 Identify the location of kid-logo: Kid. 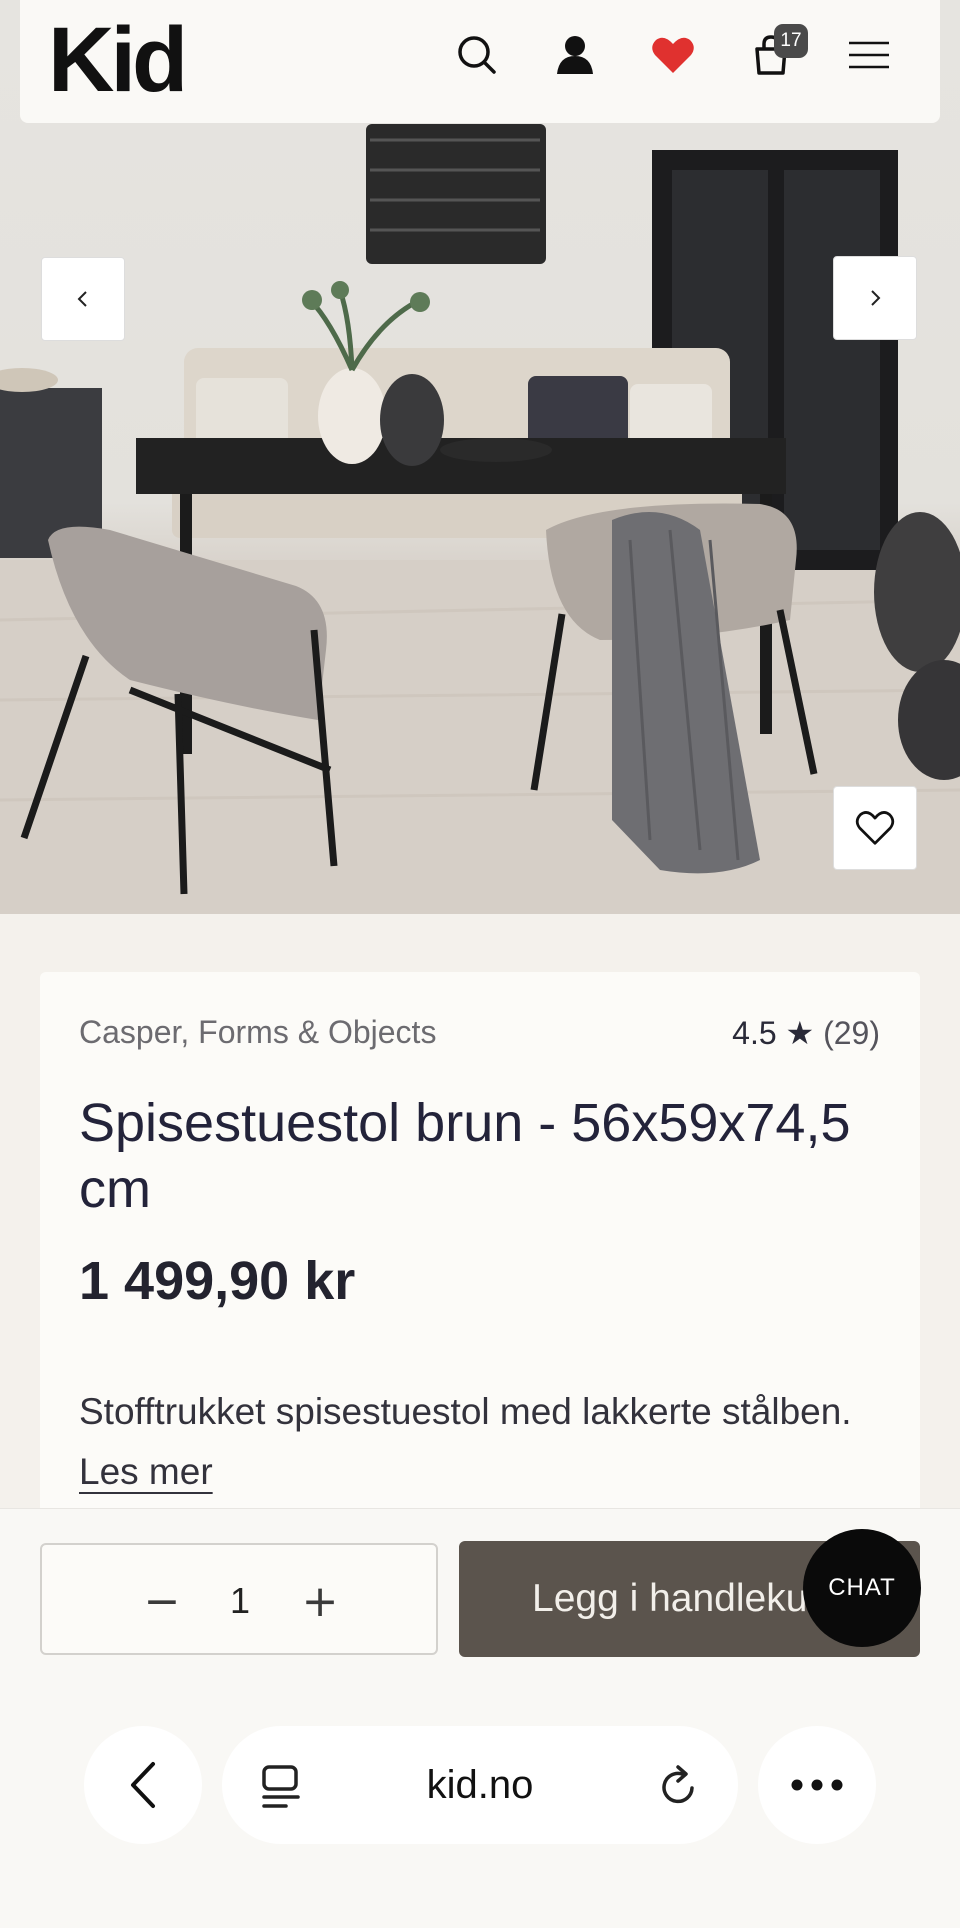
(118, 60).